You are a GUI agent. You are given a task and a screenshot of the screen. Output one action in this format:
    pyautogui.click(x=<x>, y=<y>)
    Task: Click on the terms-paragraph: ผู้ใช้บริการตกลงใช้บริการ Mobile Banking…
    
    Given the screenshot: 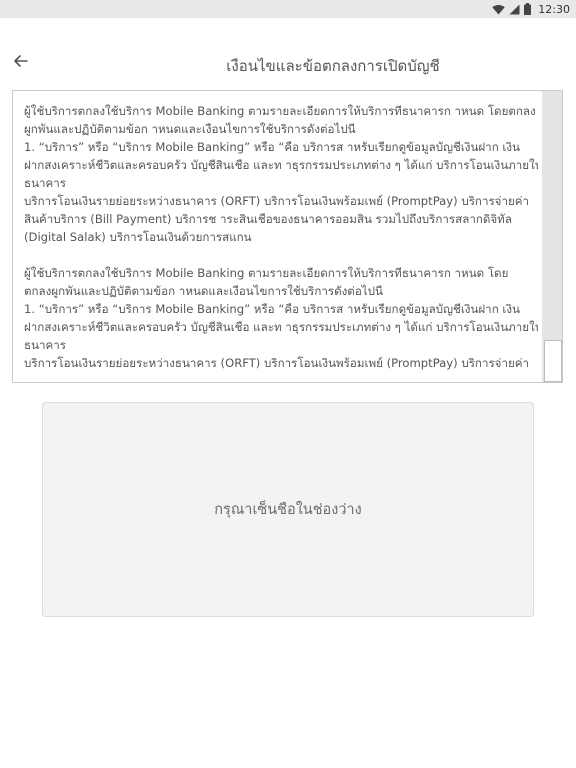 What is the action you would take?
    pyautogui.click(x=281, y=318)
    